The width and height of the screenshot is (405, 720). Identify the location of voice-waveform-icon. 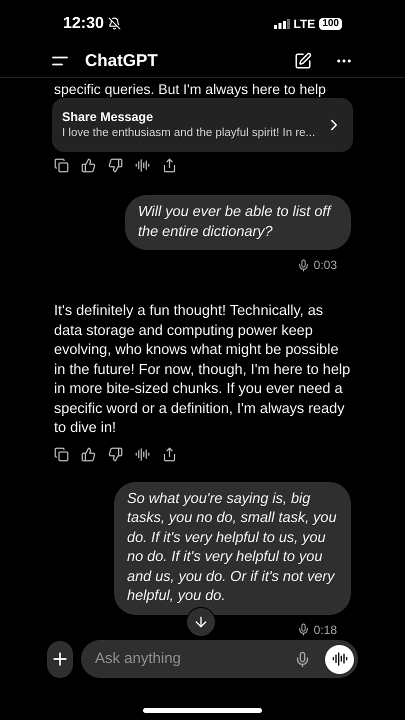
(340, 659).